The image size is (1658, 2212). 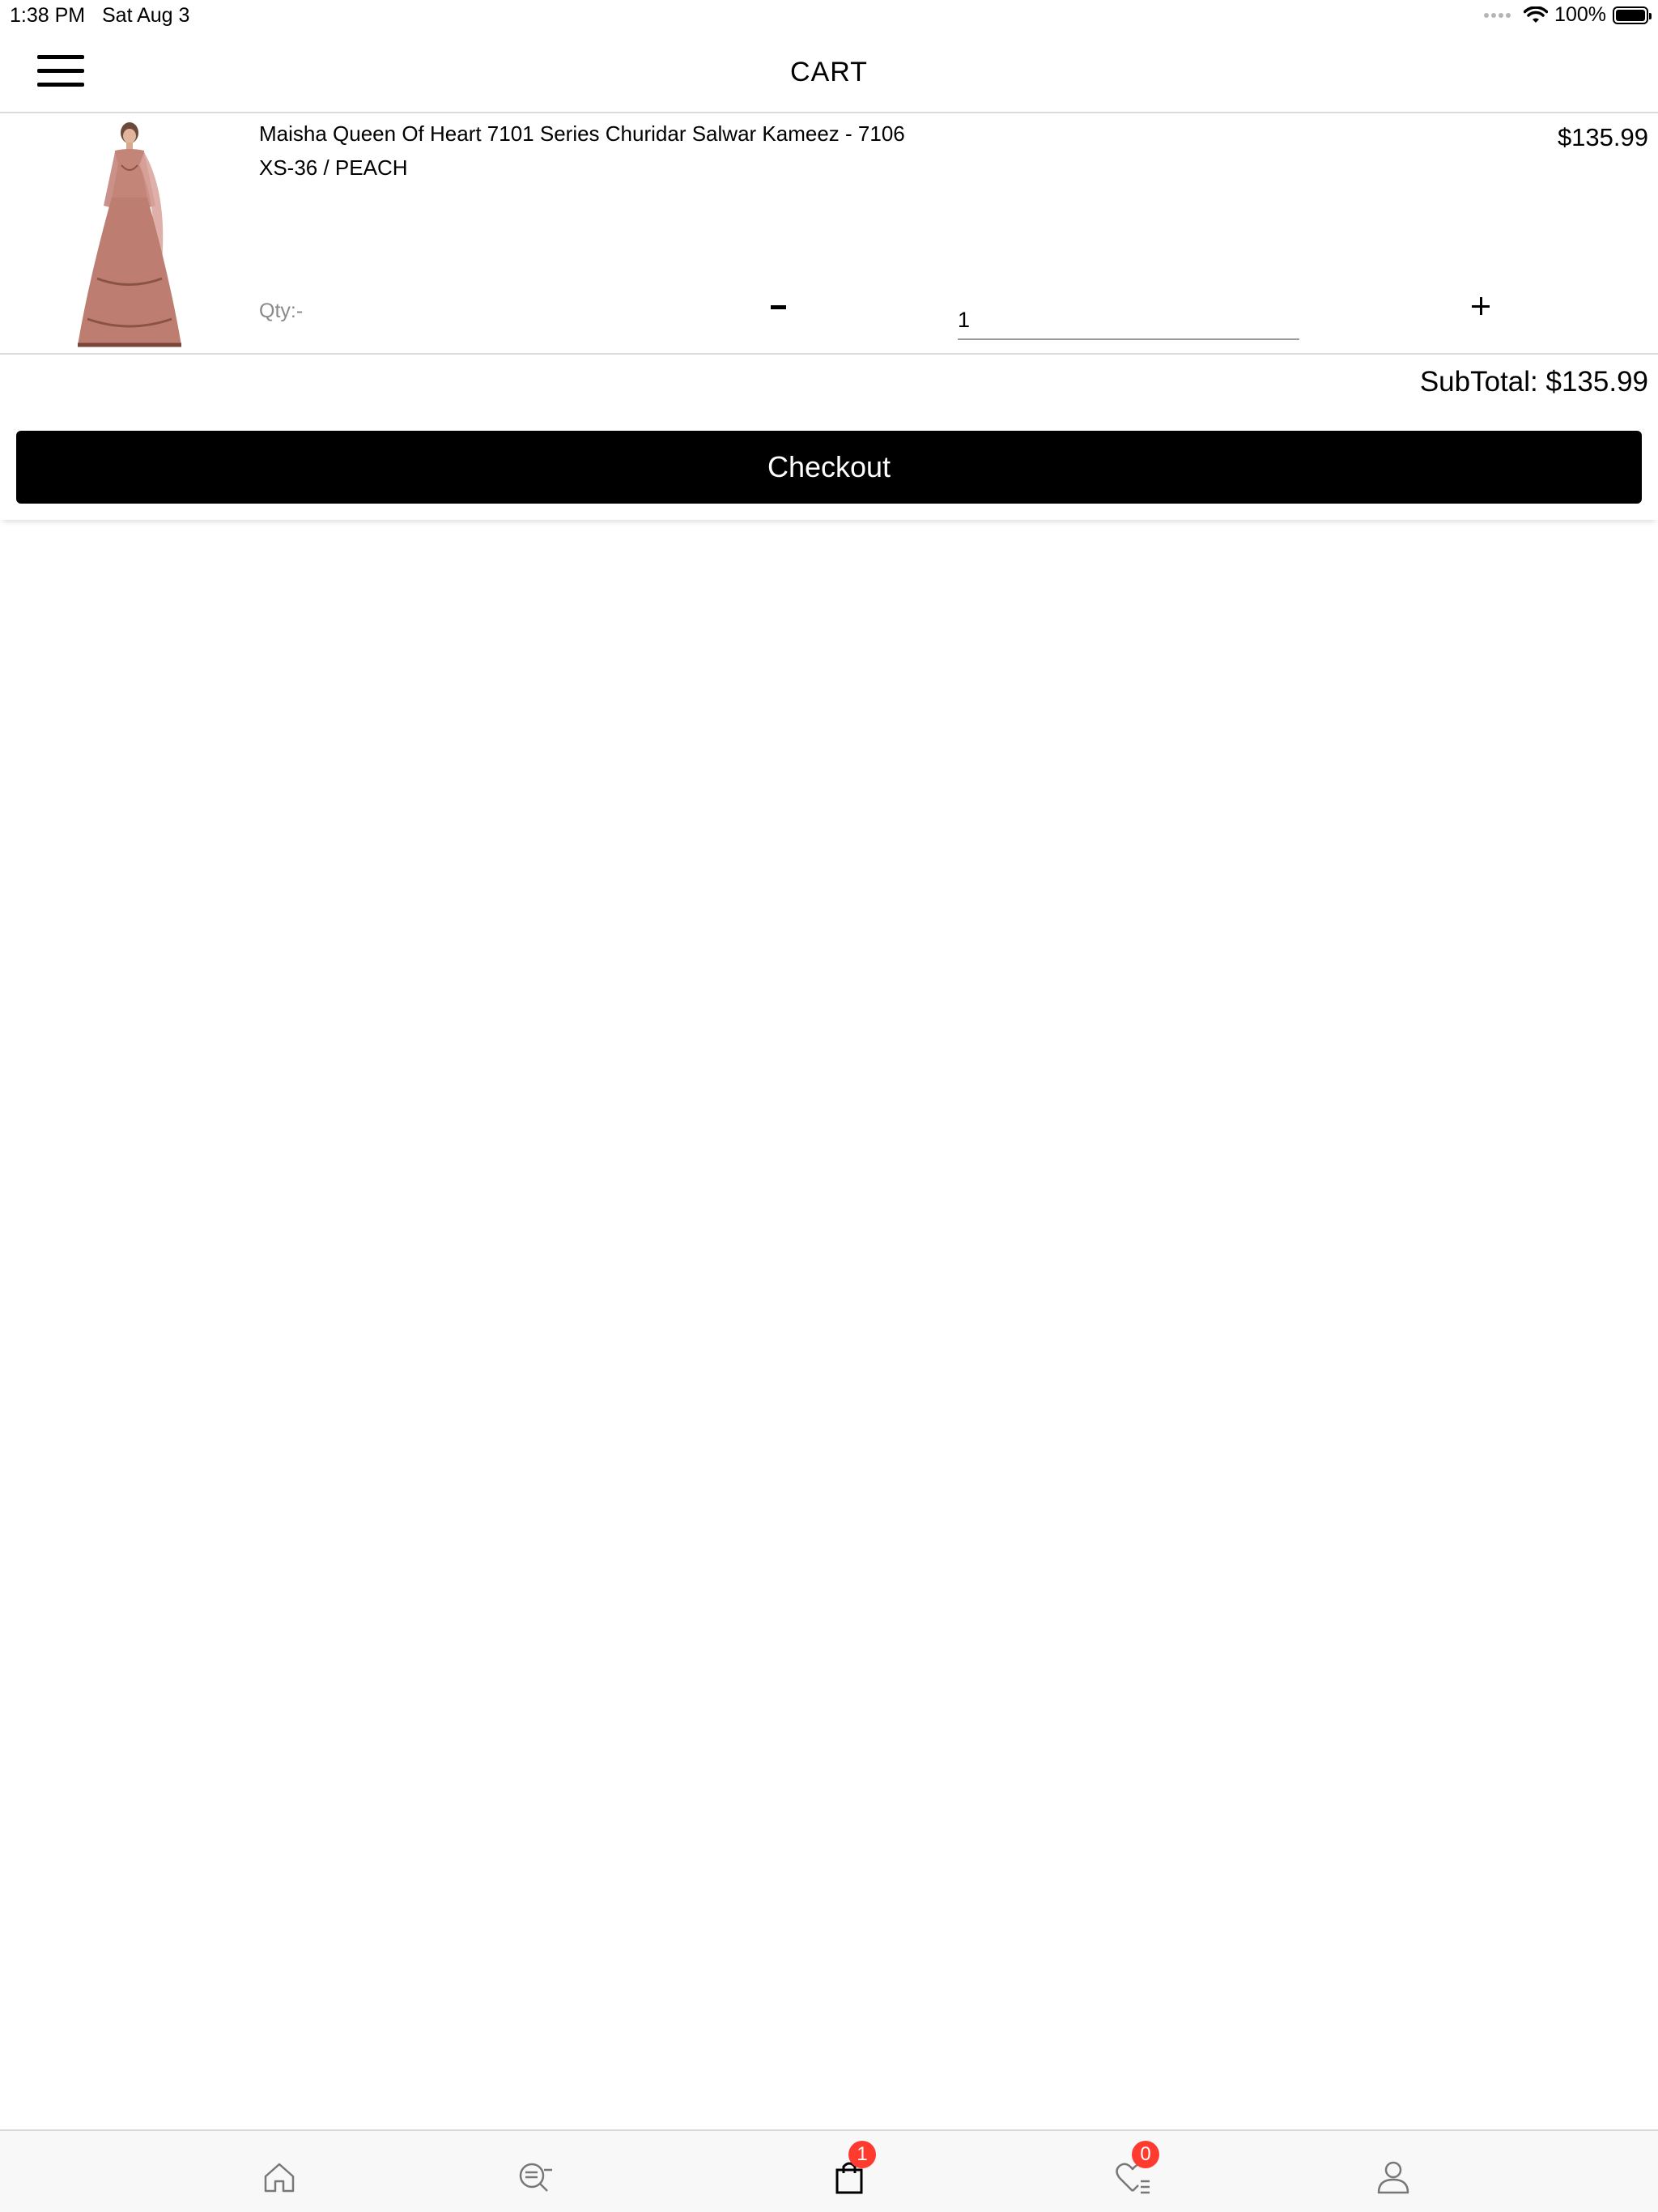 I want to click on profile-icon, so click(x=1393, y=2178).